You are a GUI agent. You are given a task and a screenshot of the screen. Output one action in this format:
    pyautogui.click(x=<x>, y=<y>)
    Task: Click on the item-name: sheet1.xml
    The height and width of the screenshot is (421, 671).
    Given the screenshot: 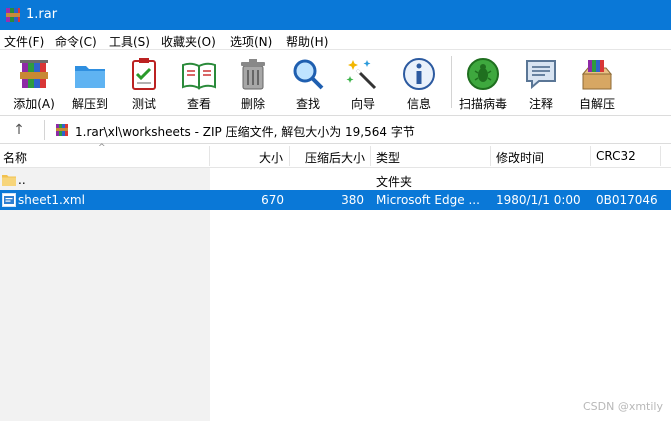 What is the action you would take?
    pyautogui.click(x=51, y=200)
    